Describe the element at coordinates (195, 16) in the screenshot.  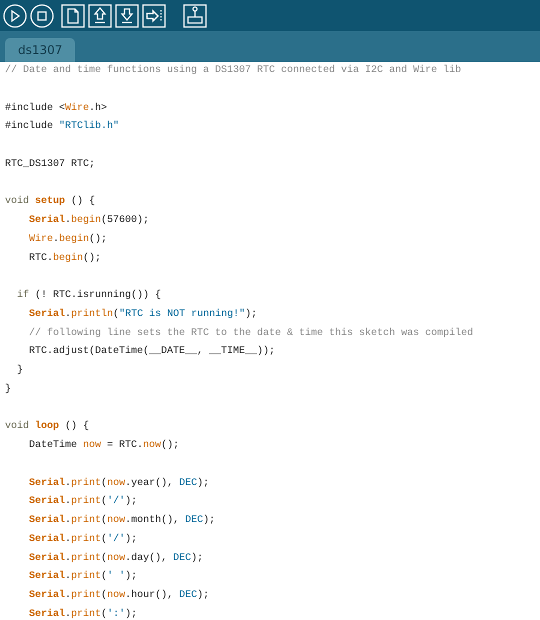
I see `serial-monitor-button` at that location.